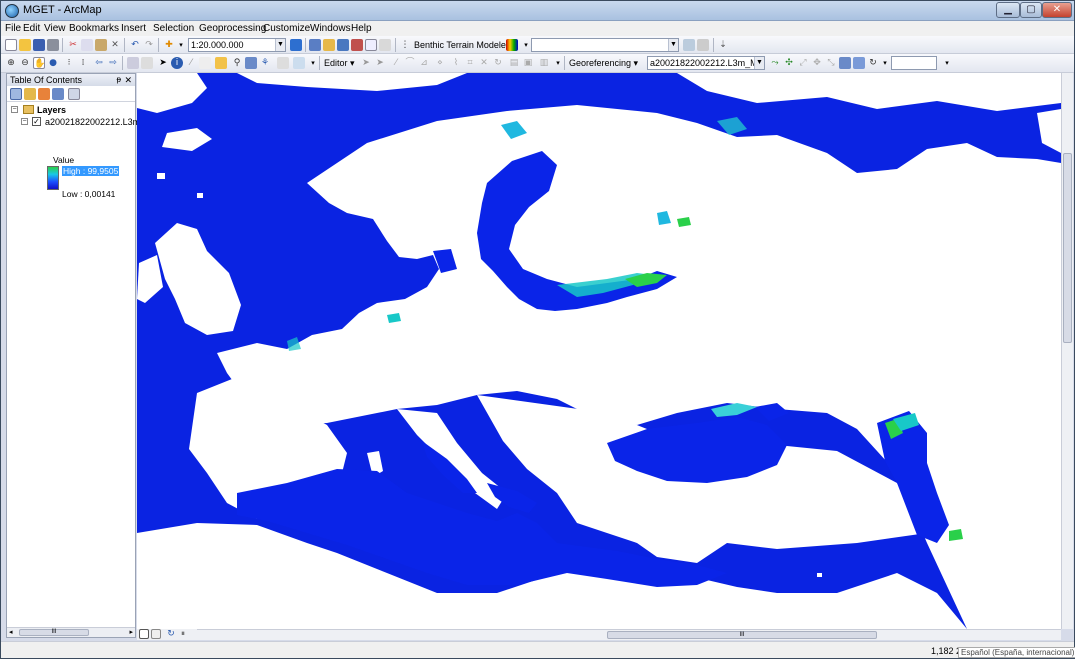  What do you see at coordinates (1016, 652) in the screenshot?
I see `locale-indicator: Español (España, internacional)` at bounding box center [1016, 652].